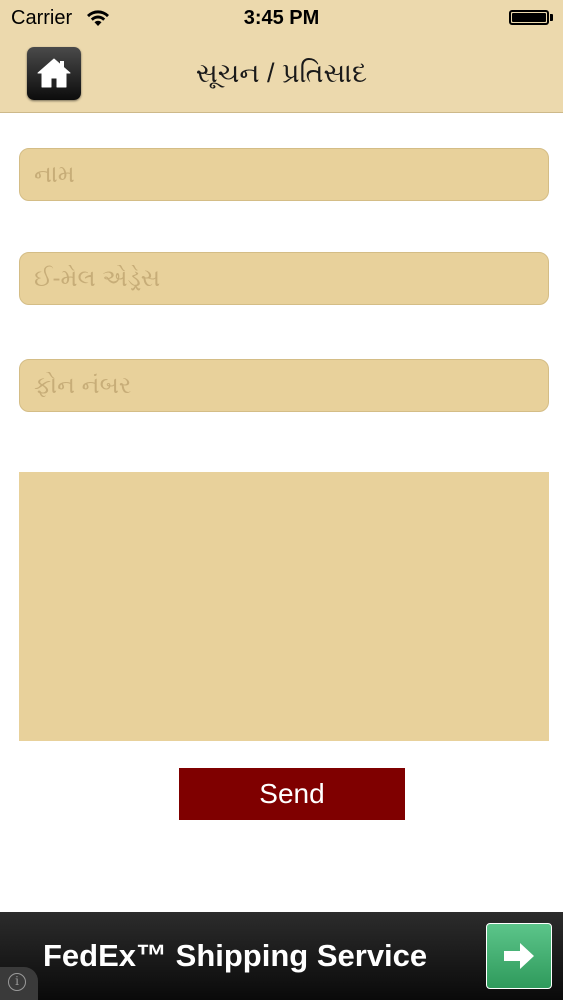 The width and height of the screenshot is (563, 1000). Describe the element at coordinates (292, 794) in the screenshot. I see `send-button: Send` at that location.